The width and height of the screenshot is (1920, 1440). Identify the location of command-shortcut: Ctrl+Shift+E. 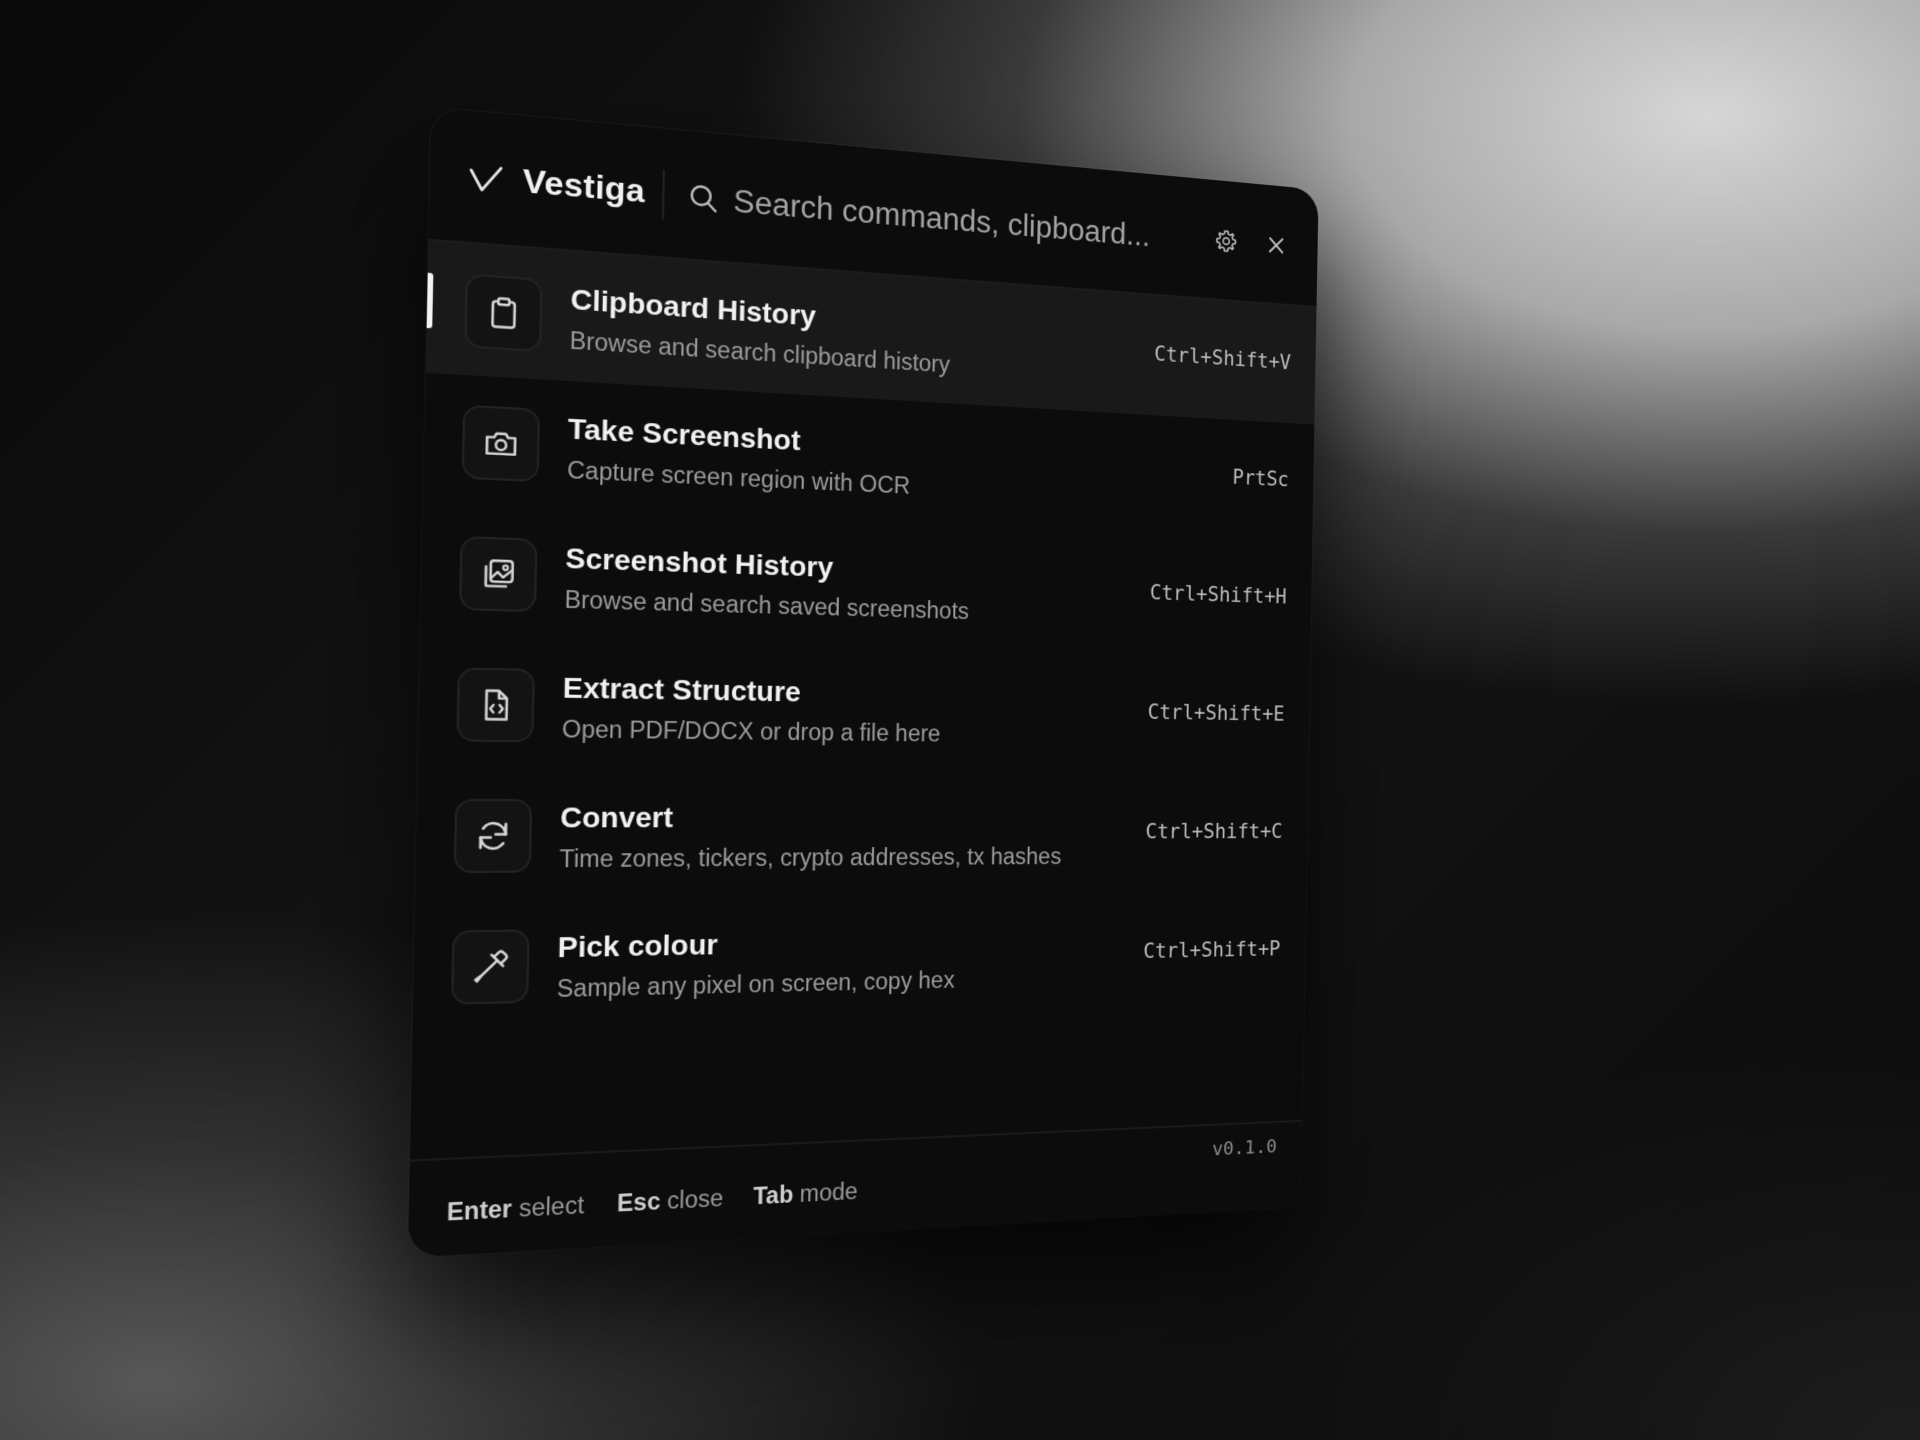
(1216, 713).